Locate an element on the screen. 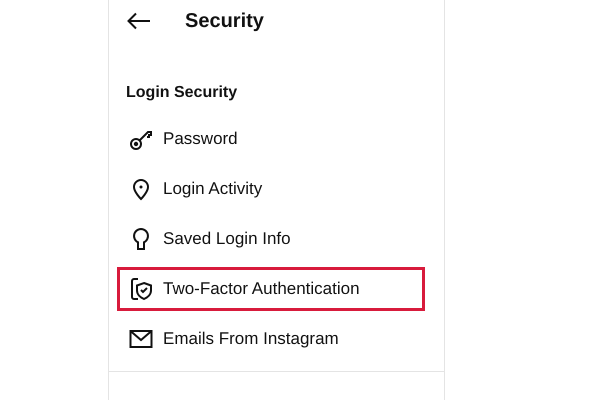 This screenshot has width=600, height=400. menu-item: Emails From Instagram is located at coordinates (271, 339).